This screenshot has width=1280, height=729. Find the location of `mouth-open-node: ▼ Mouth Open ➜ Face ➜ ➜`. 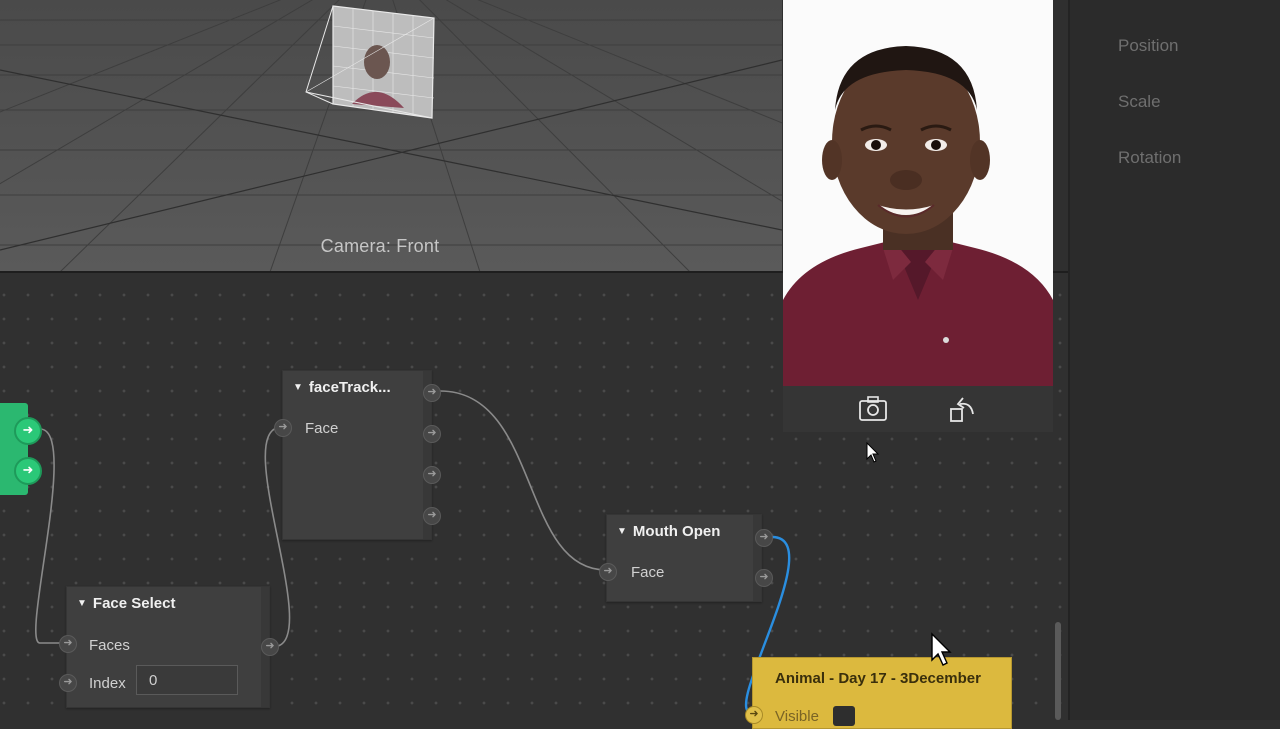

mouth-open-node: ▼ Mouth Open ➜ Face ➜ ➜ is located at coordinates (686, 558).